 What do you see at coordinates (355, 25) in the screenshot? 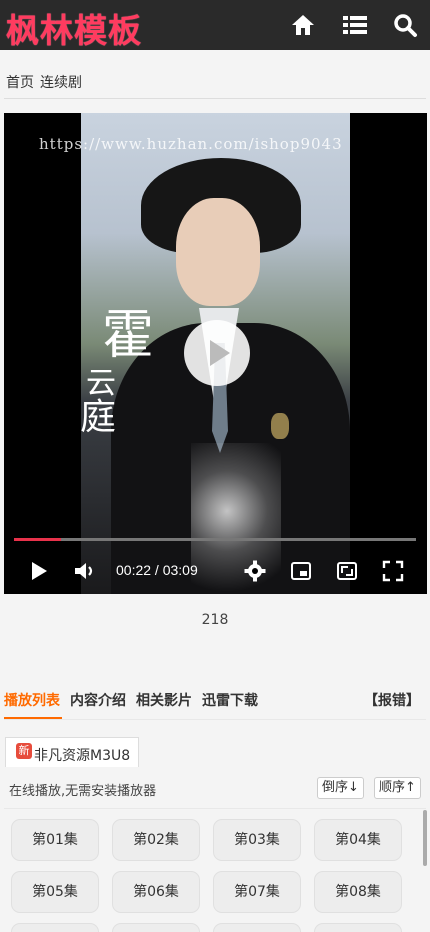
I see `list-icon` at bounding box center [355, 25].